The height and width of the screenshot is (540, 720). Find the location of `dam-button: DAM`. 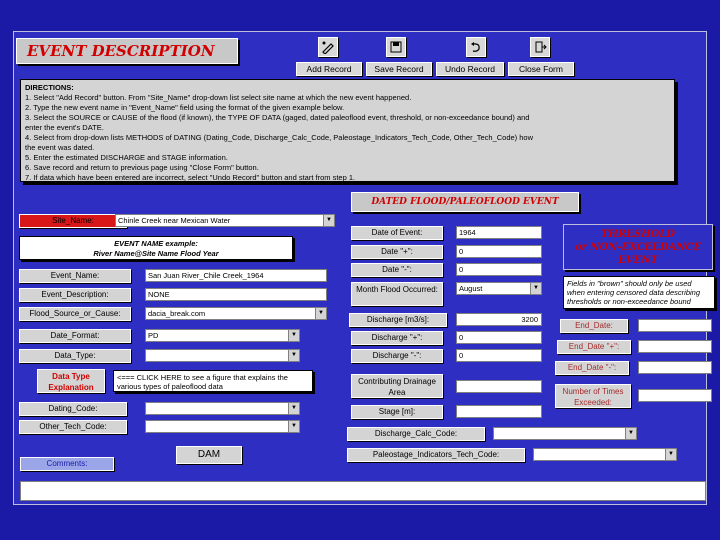

dam-button: DAM is located at coordinates (209, 455).